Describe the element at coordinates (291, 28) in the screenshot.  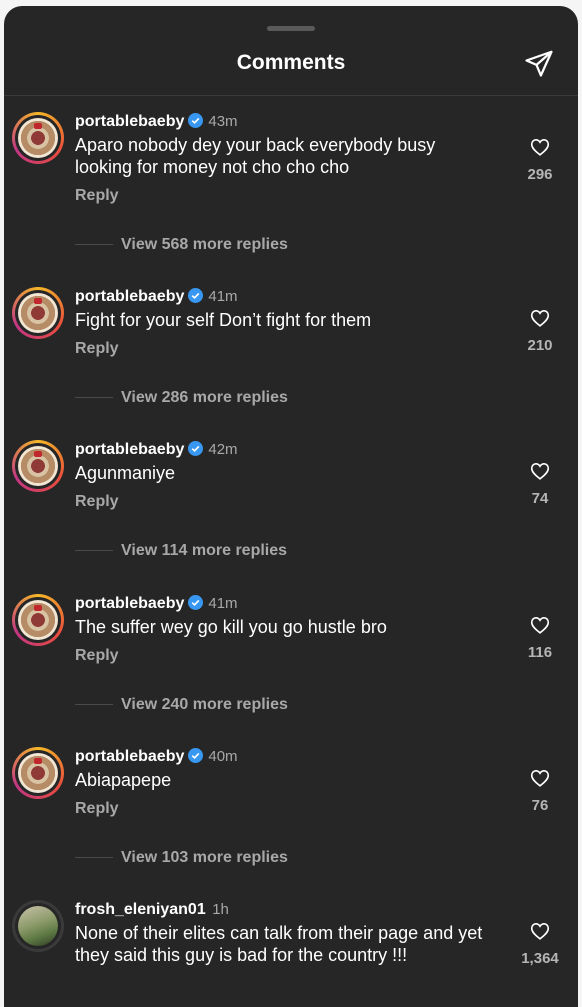
I see `drag-handle` at that location.